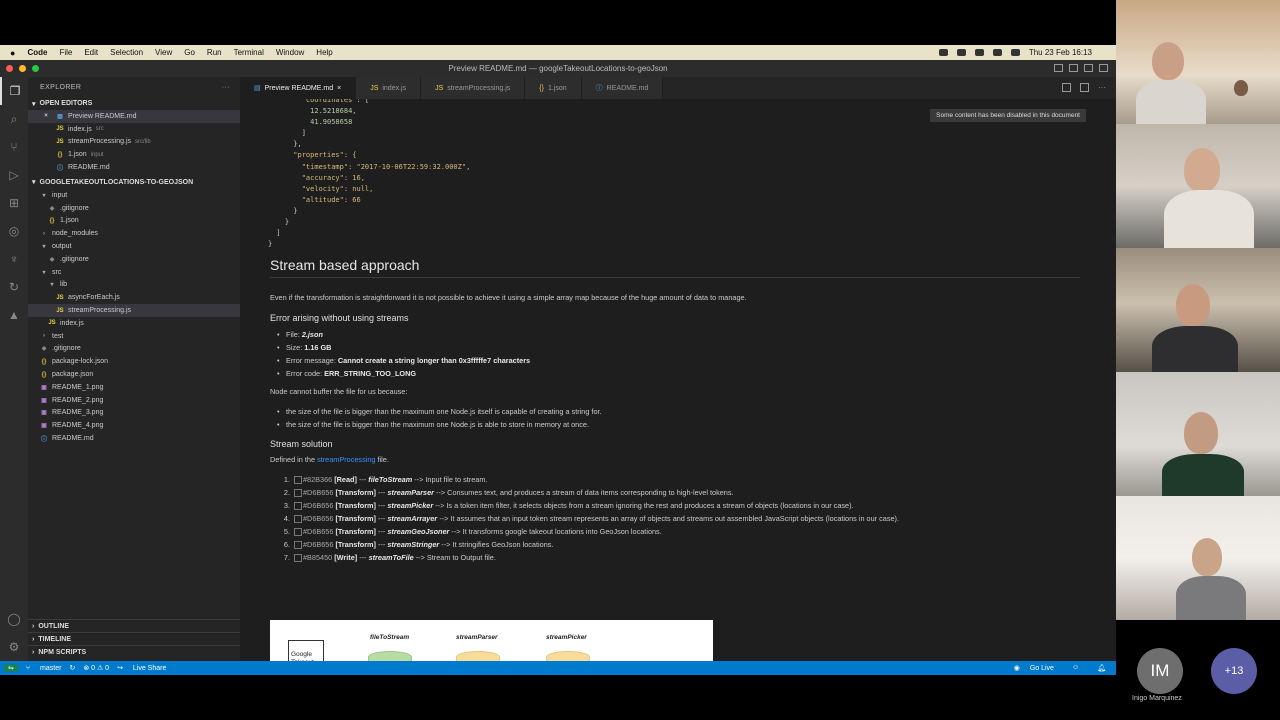 Image resolution: width=1280 pixels, height=720 pixels. What do you see at coordinates (553, 88) in the screenshot?
I see `tab-1-json: {} 1.json` at bounding box center [553, 88].